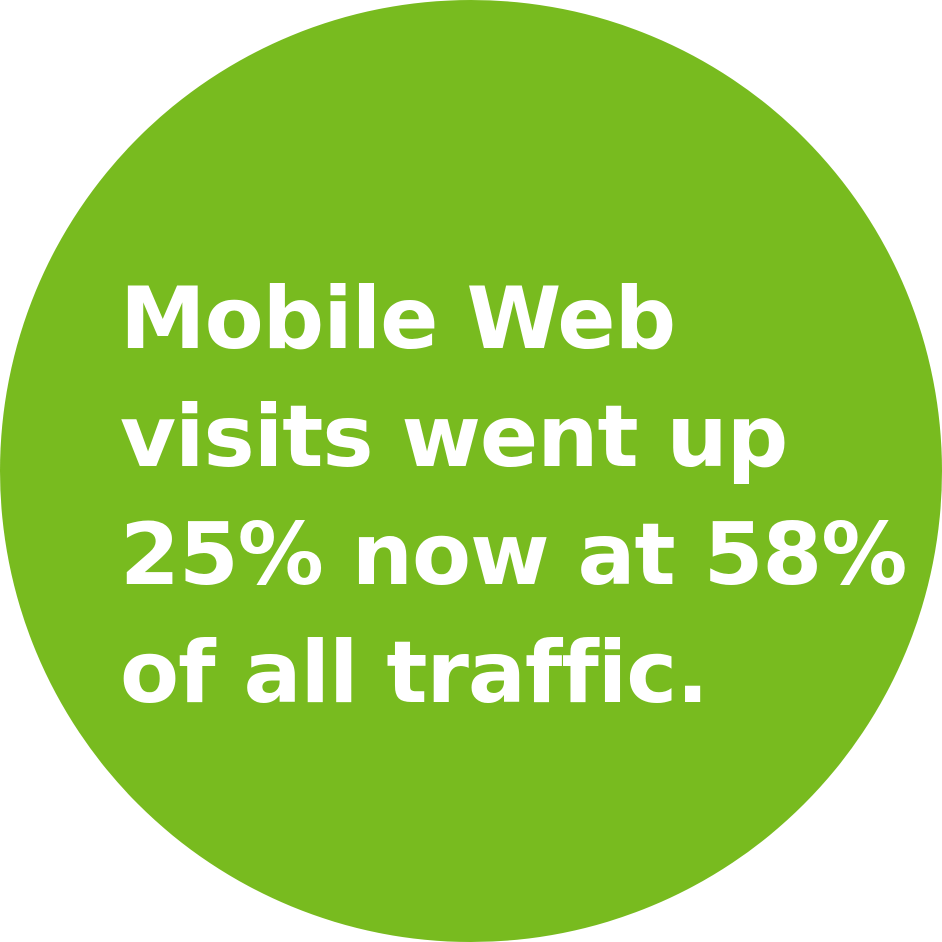 The width and height of the screenshot is (942, 942). What do you see at coordinates (454, 437) in the screenshot?
I see `headline-line-2: visits went up` at bounding box center [454, 437].